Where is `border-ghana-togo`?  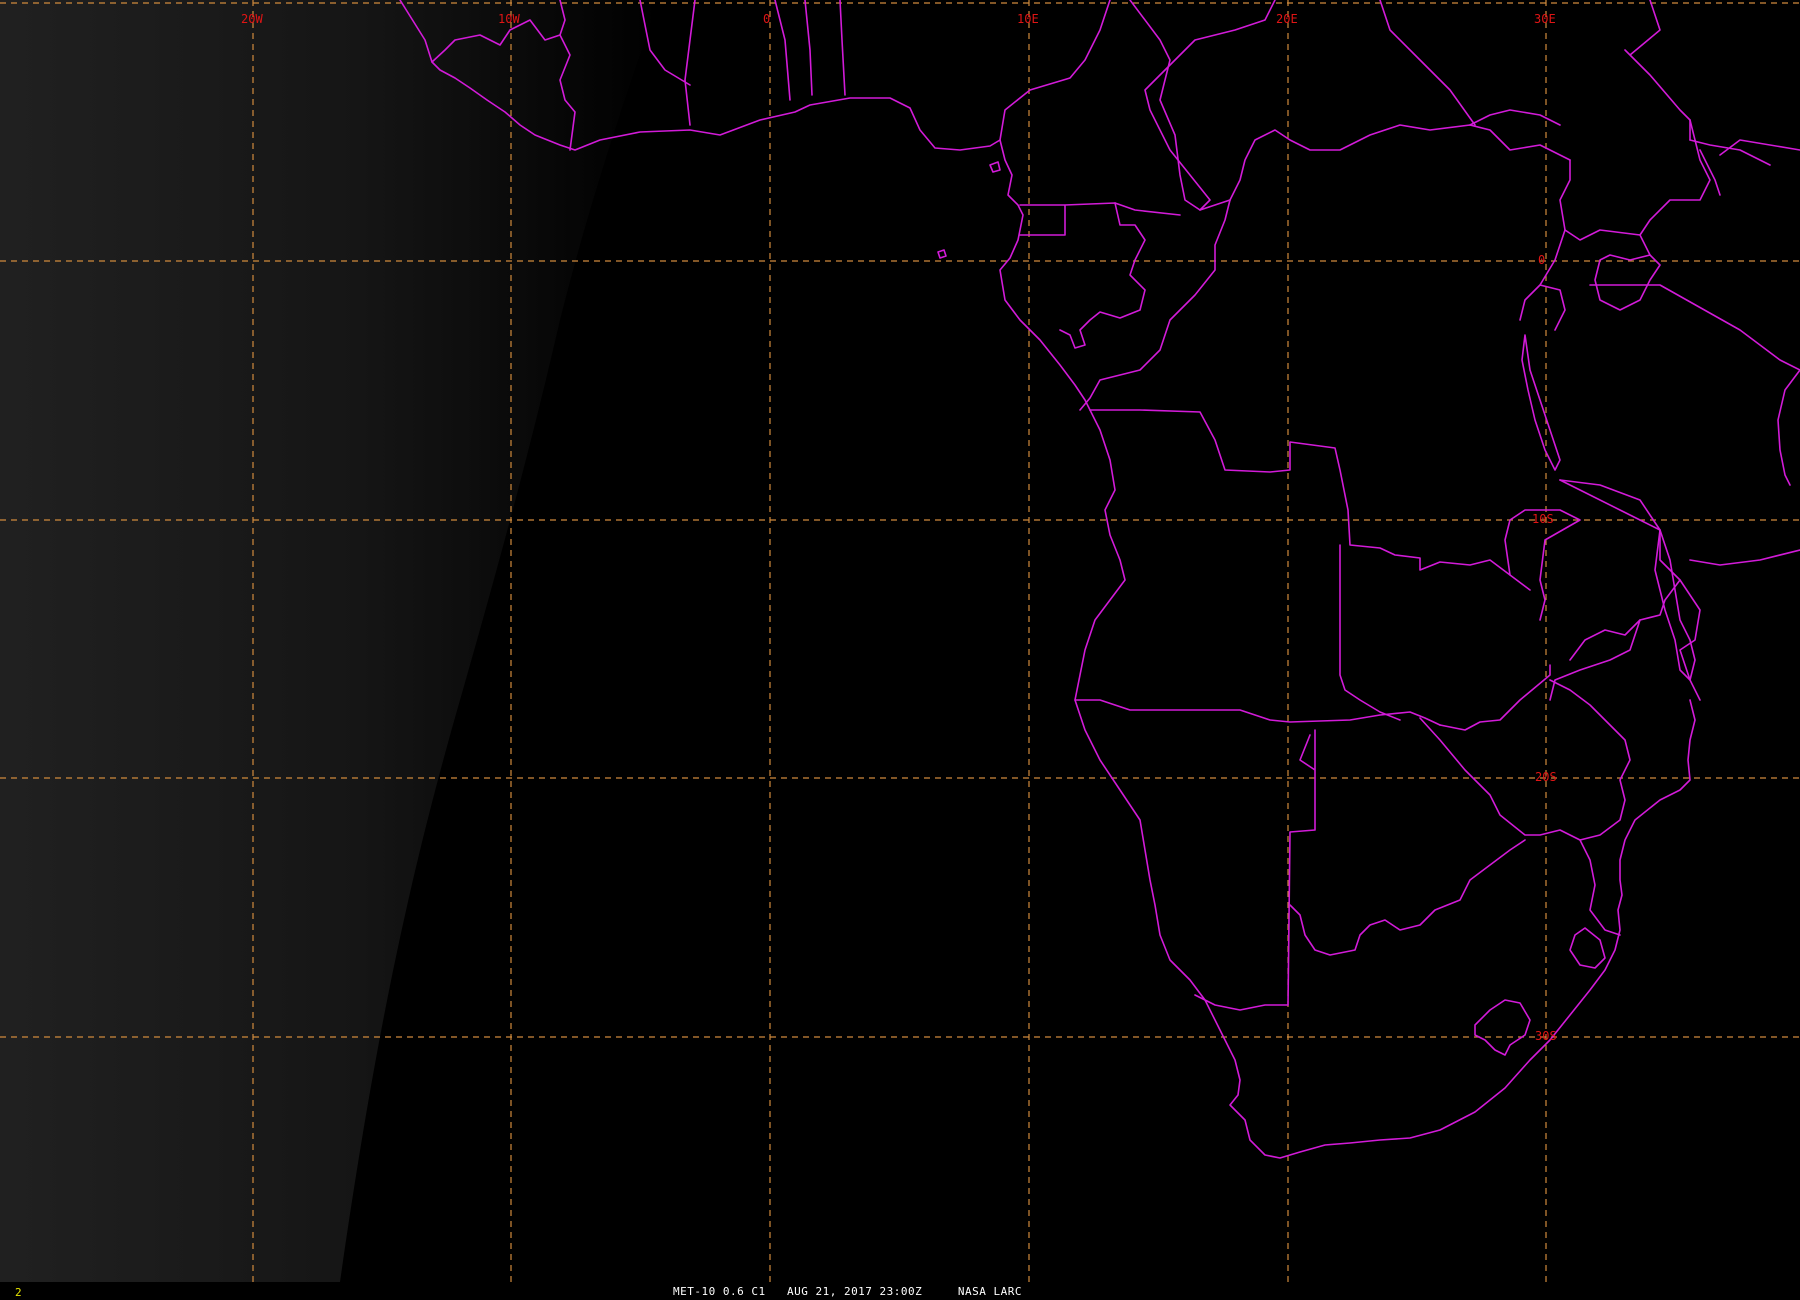 border-ghana-togo is located at coordinates (810, 50).